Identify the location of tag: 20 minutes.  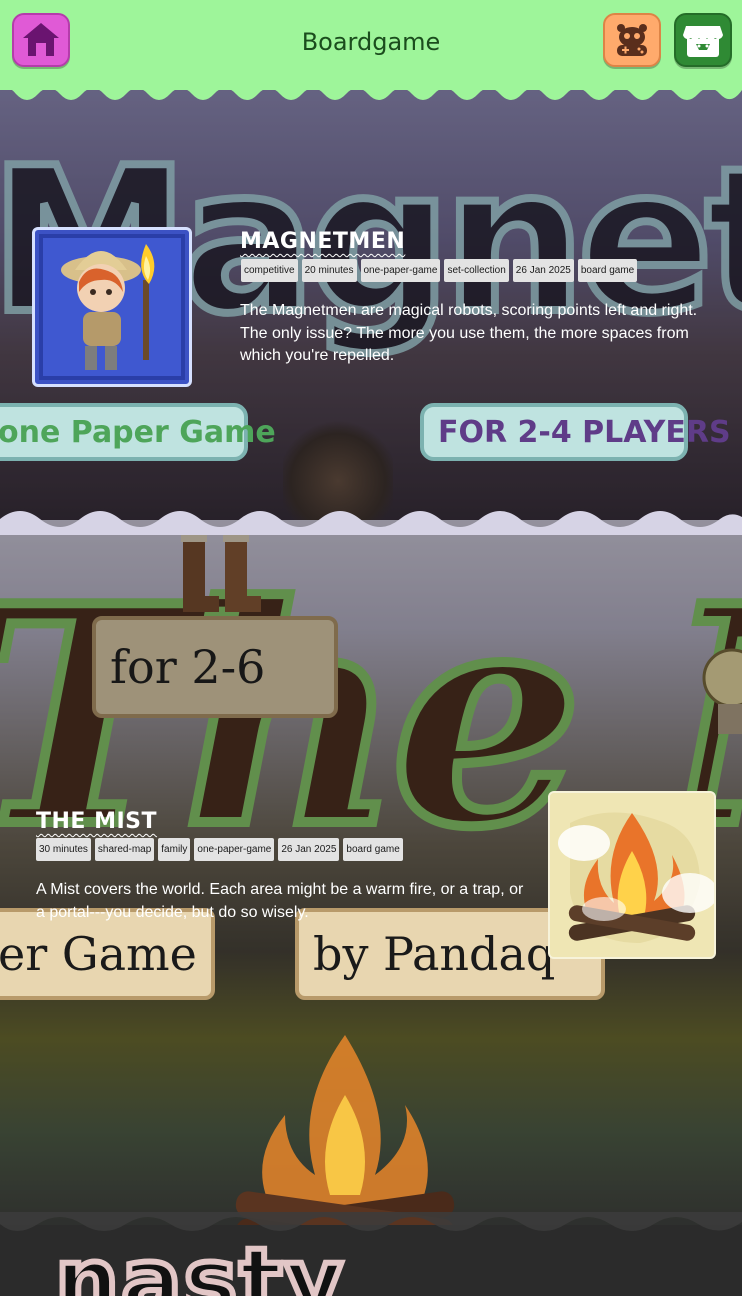
(329, 270).